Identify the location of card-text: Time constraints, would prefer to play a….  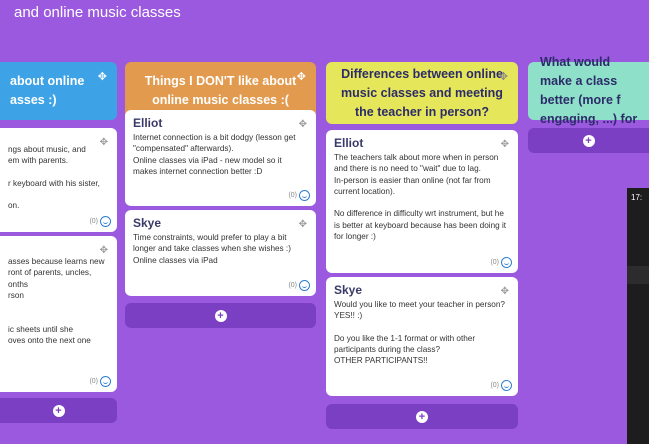
(212, 249).